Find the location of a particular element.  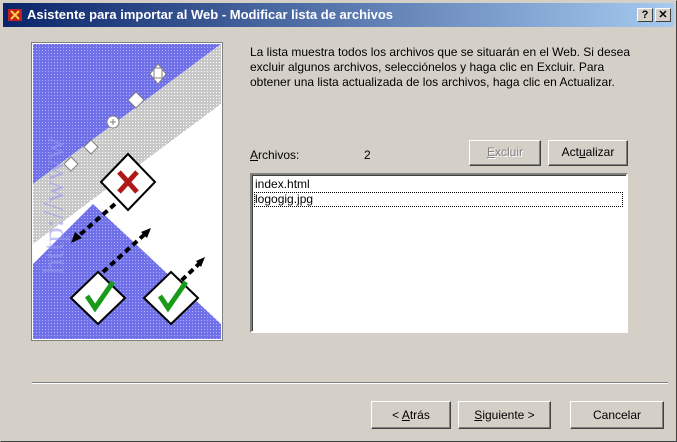

files-count: 2 is located at coordinates (367, 155).